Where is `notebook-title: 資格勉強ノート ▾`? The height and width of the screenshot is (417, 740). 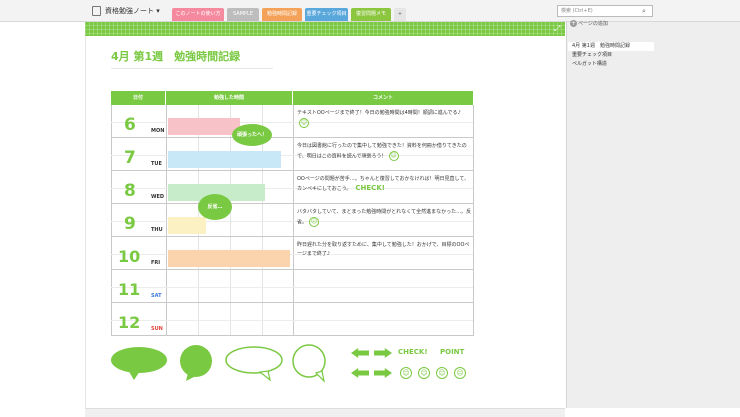 notebook-title: 資格勉強ノート ▾ is located at coordinates (132, 11).